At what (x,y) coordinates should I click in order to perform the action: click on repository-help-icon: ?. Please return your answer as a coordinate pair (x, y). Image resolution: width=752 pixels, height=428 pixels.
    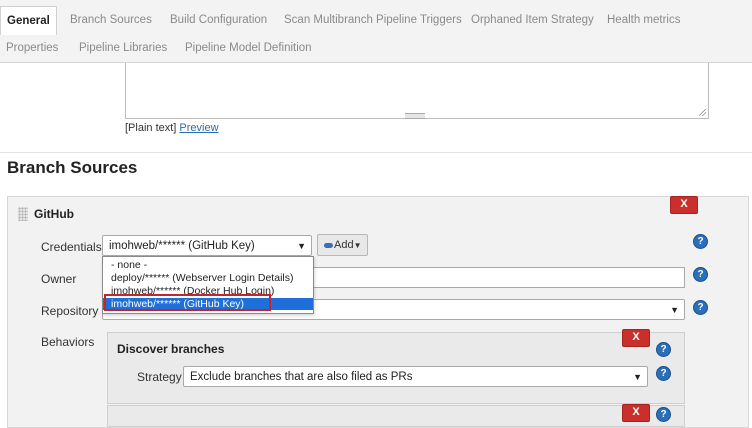
    Looking at the image, I should click on (700, 307).